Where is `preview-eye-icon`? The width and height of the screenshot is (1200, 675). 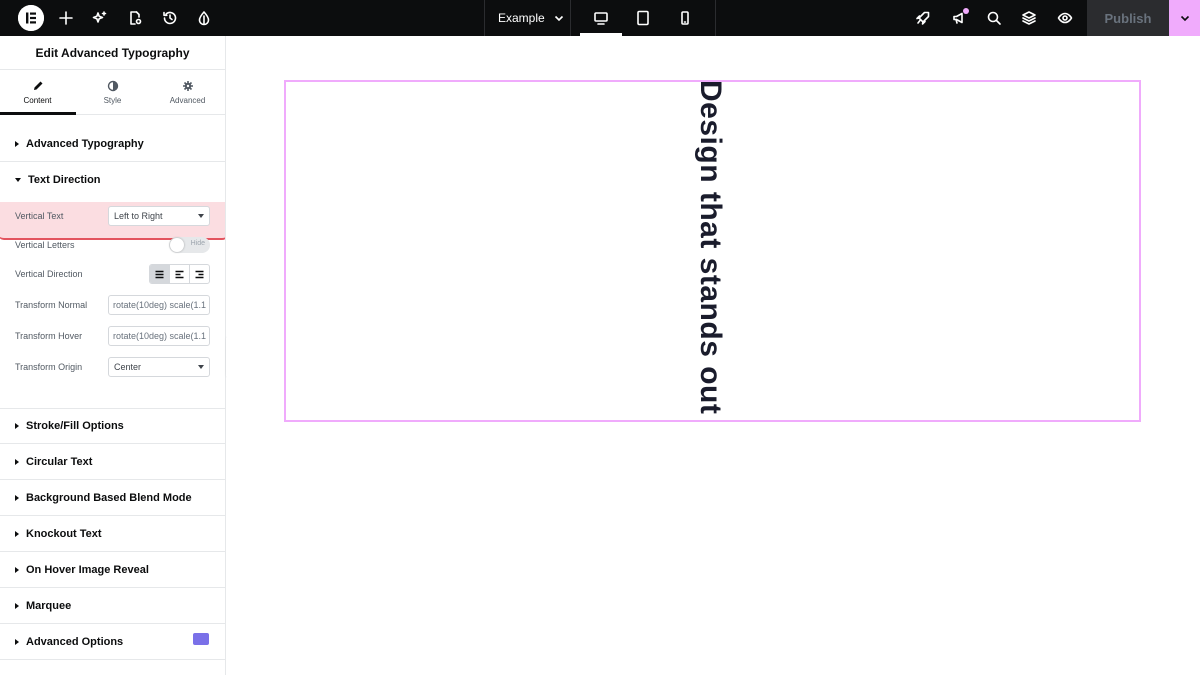 preview-eye-icon is located at coordinates (1065, 18).